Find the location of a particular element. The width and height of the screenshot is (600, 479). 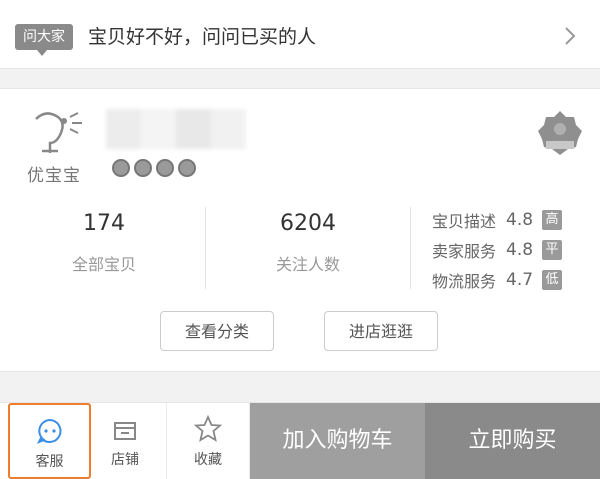

shop-name-blurred is located at coordinates (176, 129).